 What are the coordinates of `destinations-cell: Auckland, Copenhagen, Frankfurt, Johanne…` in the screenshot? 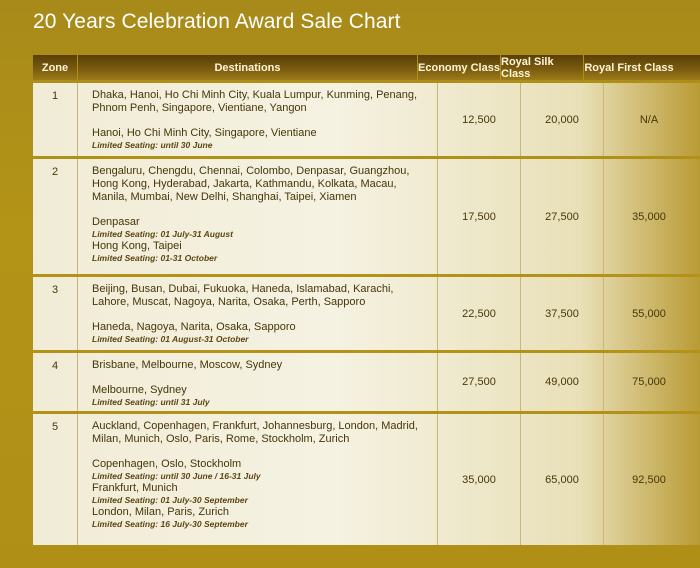 It's located at (257, 479).